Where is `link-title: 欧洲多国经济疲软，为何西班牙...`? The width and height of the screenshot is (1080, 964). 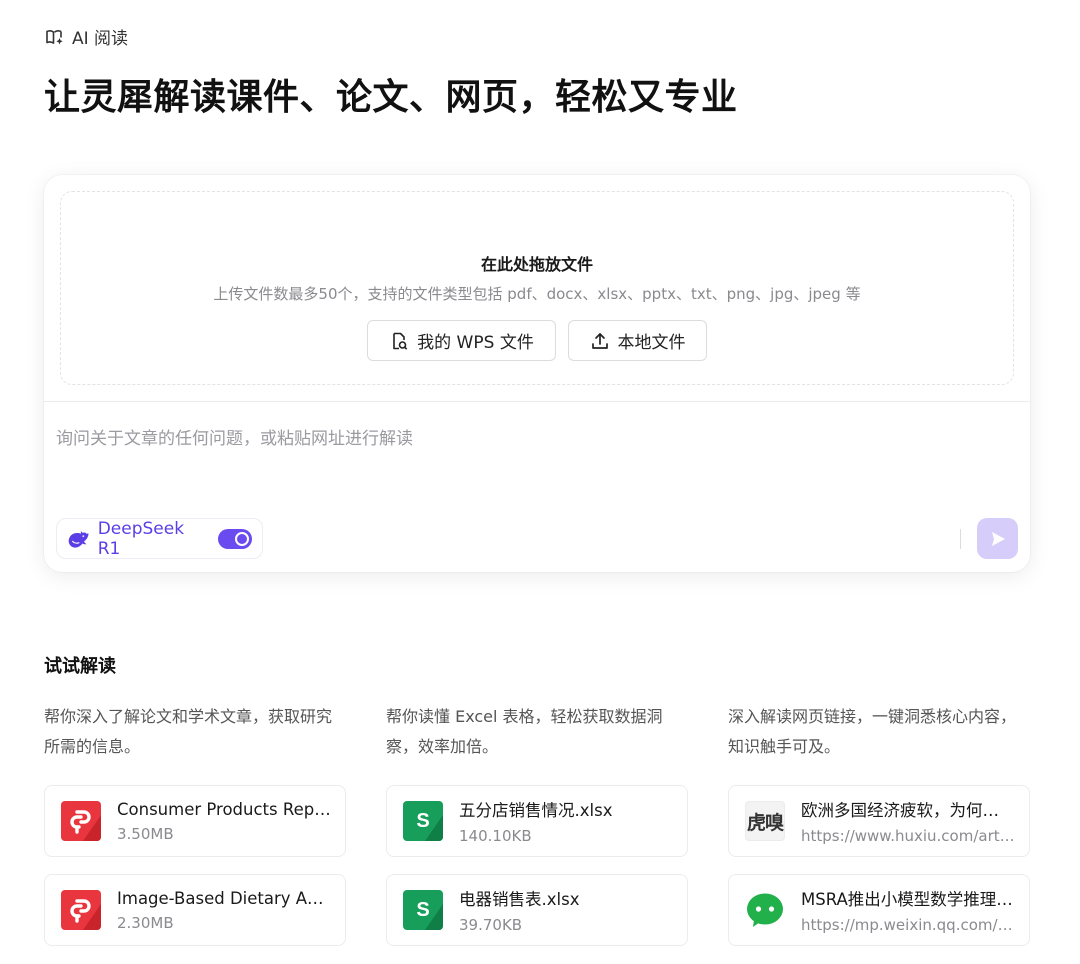 link-title: 欧洲多国经济疲软，为何西班牙... is located at coordinates (908, 810).